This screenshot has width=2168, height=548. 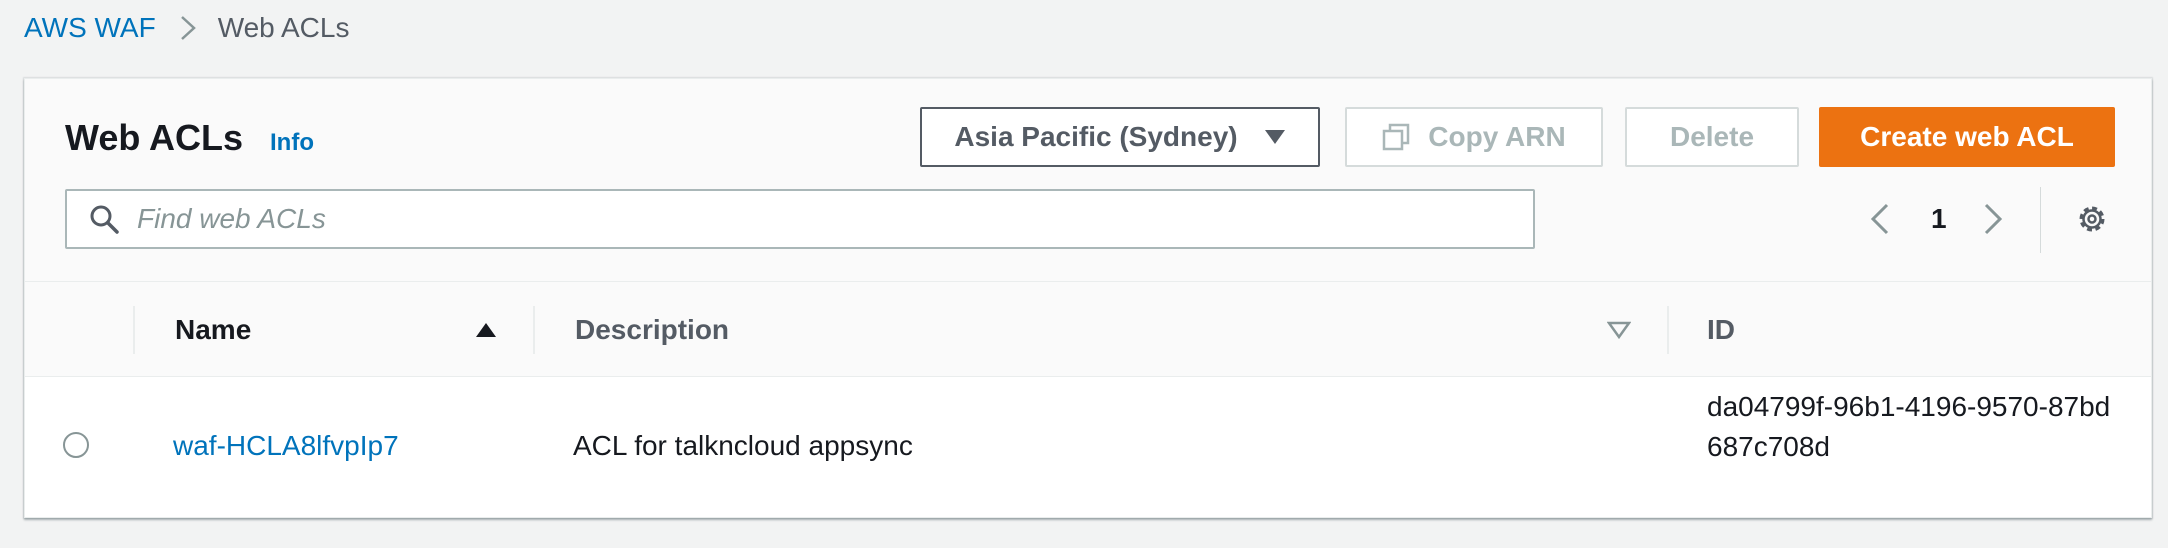 What do you see at coordinates (104, 219) in the screenshot?
I see `search-icon` at bounding box center [104, 219].